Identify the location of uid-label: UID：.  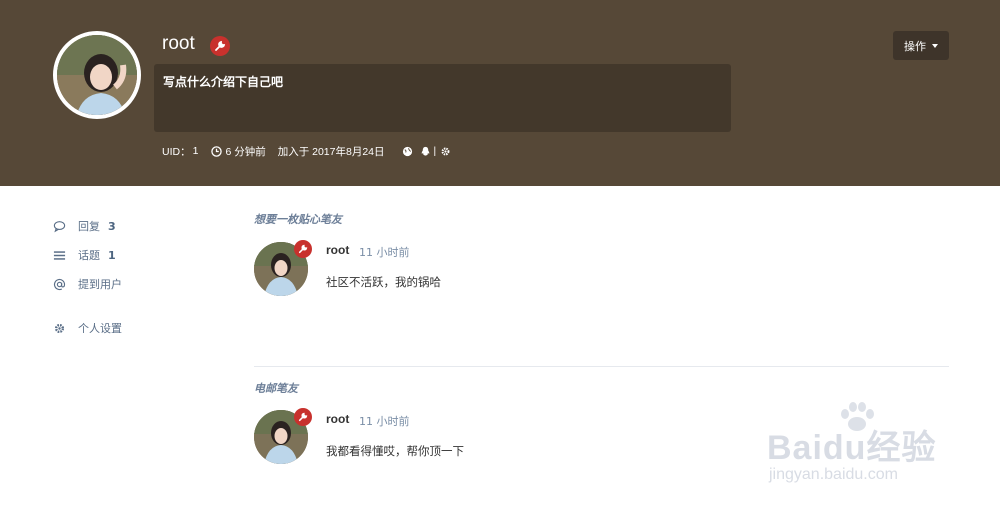
(176, 151).